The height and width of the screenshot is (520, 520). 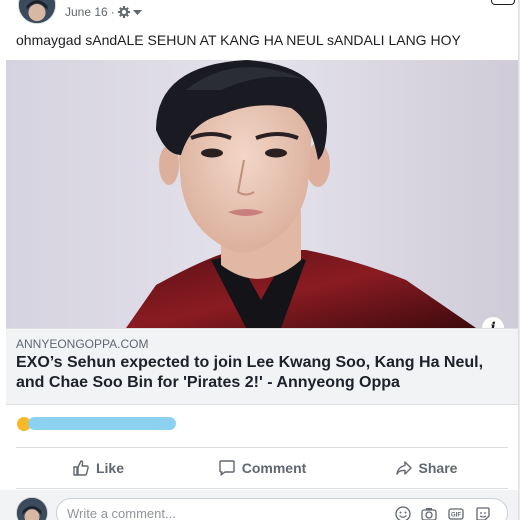 I want to click on author-avatar, so click(x=37, y=12).